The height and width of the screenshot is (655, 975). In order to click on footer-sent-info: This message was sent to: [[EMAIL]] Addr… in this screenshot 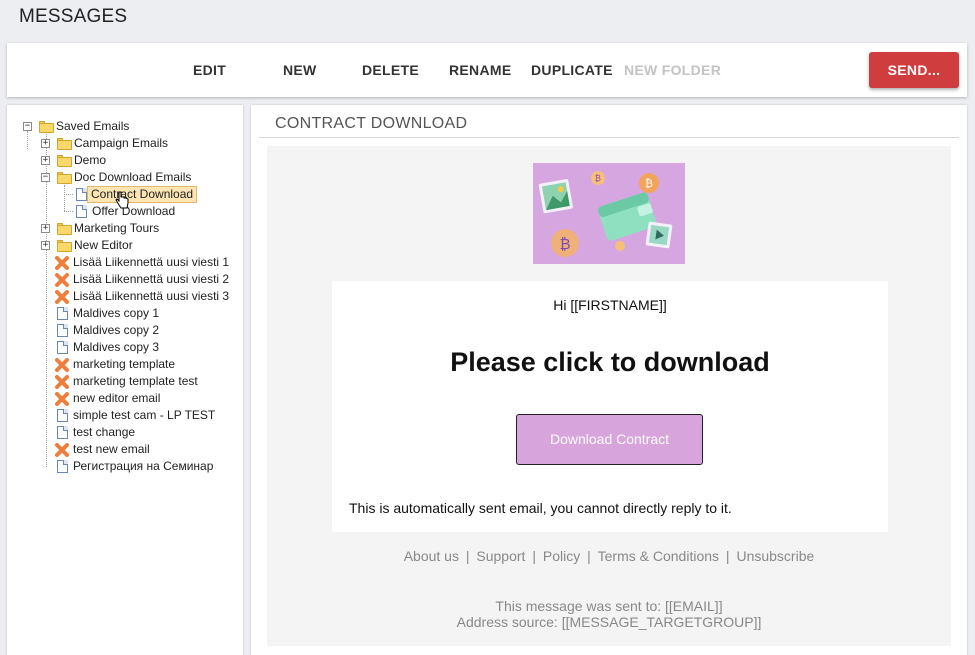, I will do `click(609, 614)`.